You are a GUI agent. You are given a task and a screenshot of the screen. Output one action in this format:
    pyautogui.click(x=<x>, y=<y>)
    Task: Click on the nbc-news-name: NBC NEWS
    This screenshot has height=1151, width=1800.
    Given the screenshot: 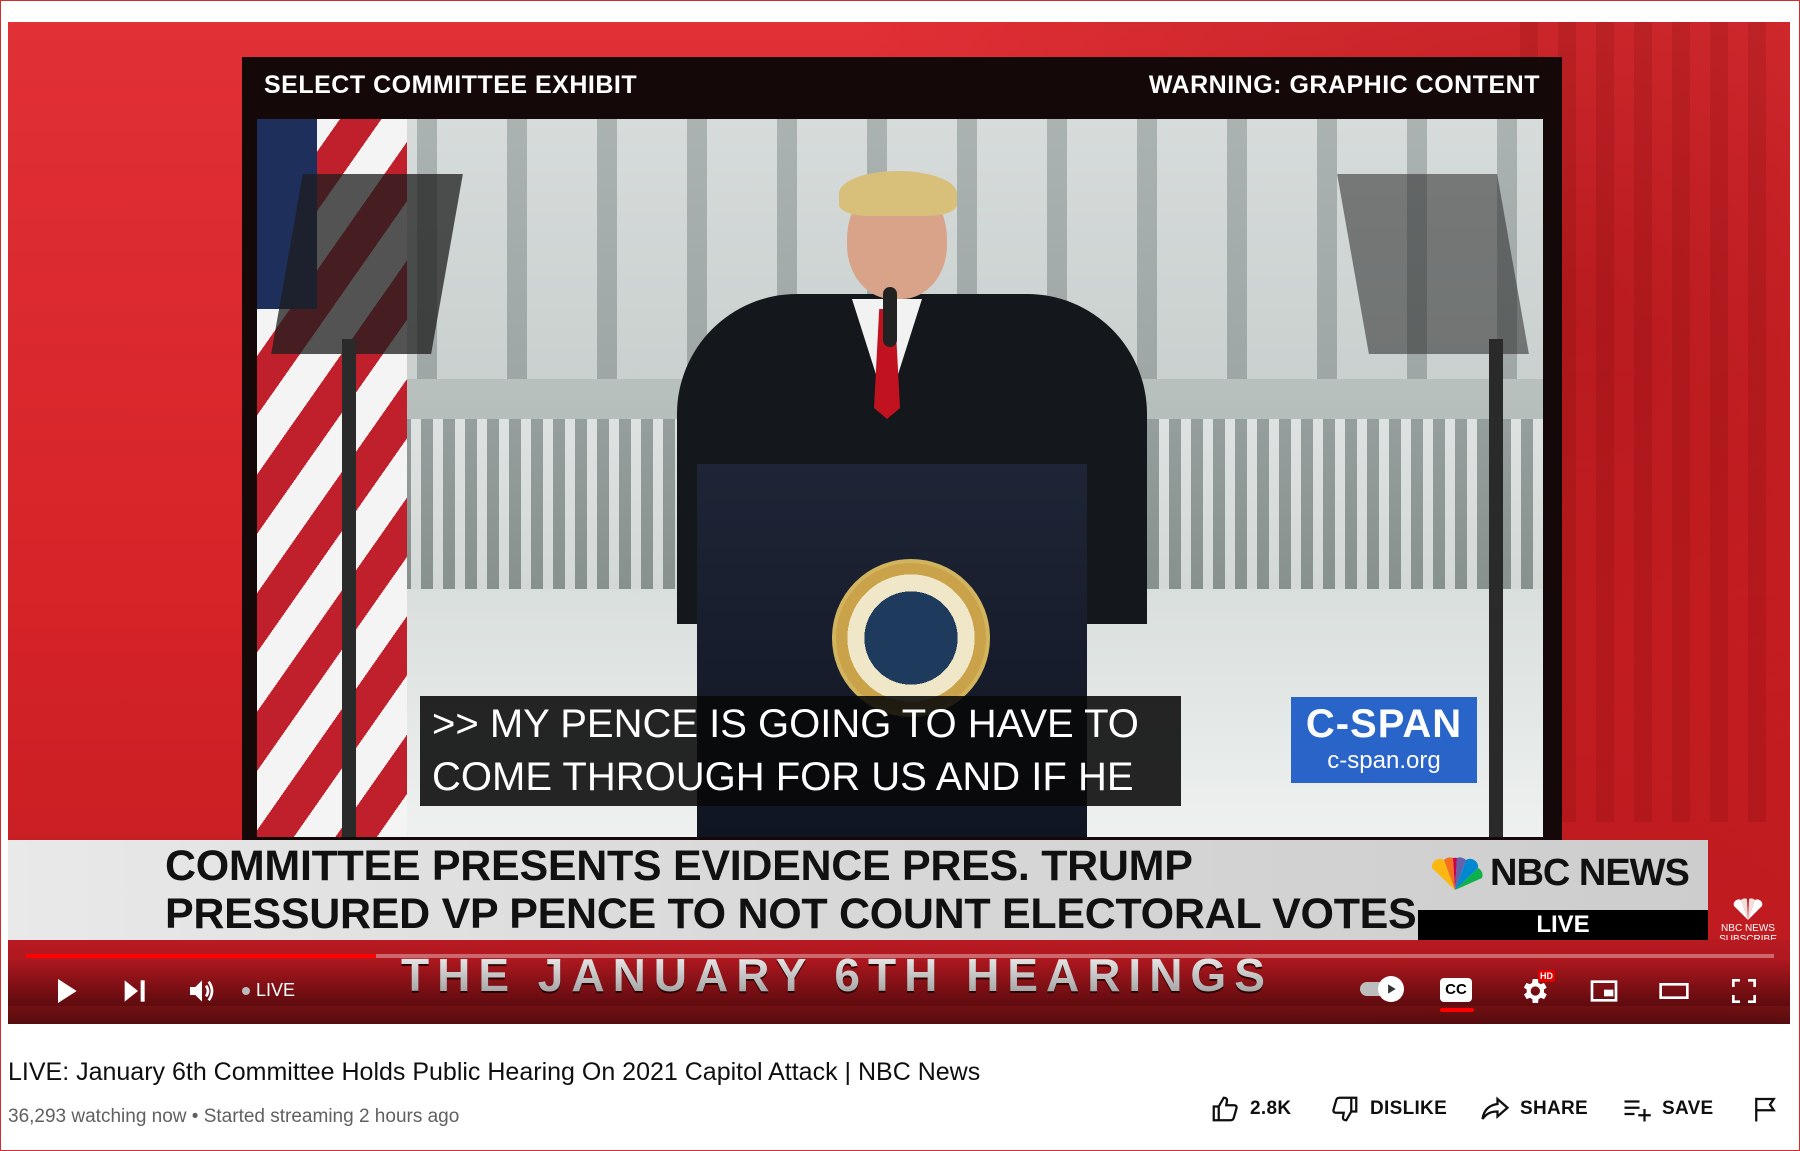 What is the action you would take?
    pyautogui.click(x=1590, y=873)
    